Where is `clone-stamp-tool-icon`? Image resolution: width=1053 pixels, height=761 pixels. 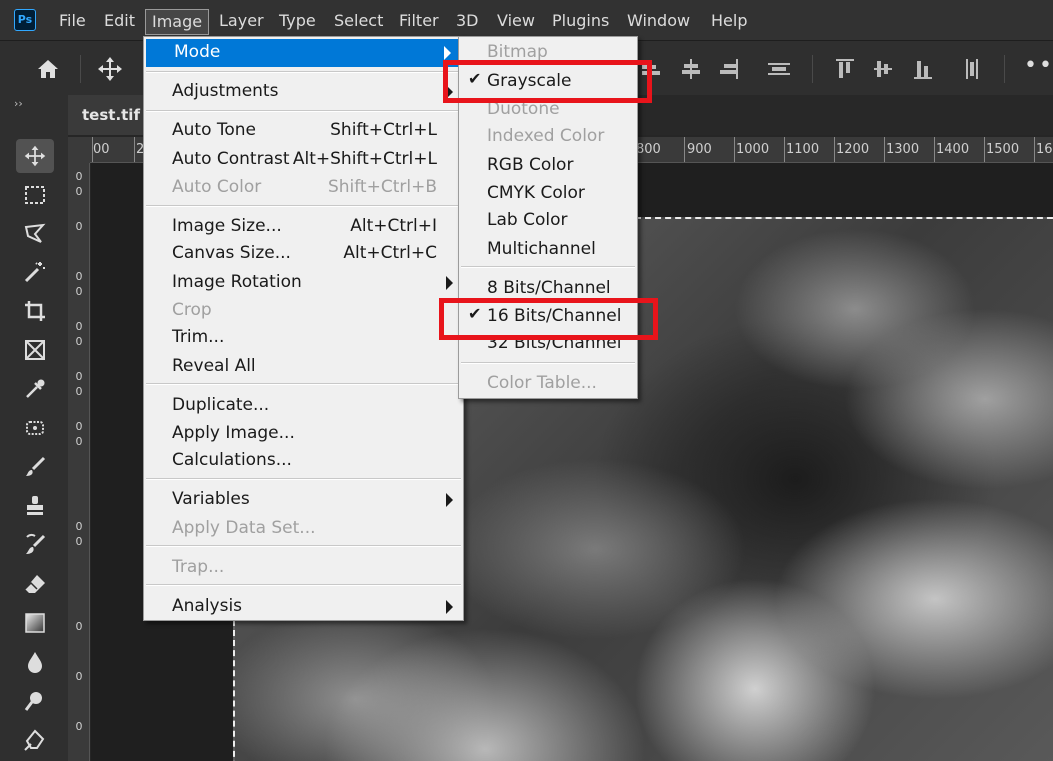 clone-stamp-tool-icon is located at coordinates (35, 506).